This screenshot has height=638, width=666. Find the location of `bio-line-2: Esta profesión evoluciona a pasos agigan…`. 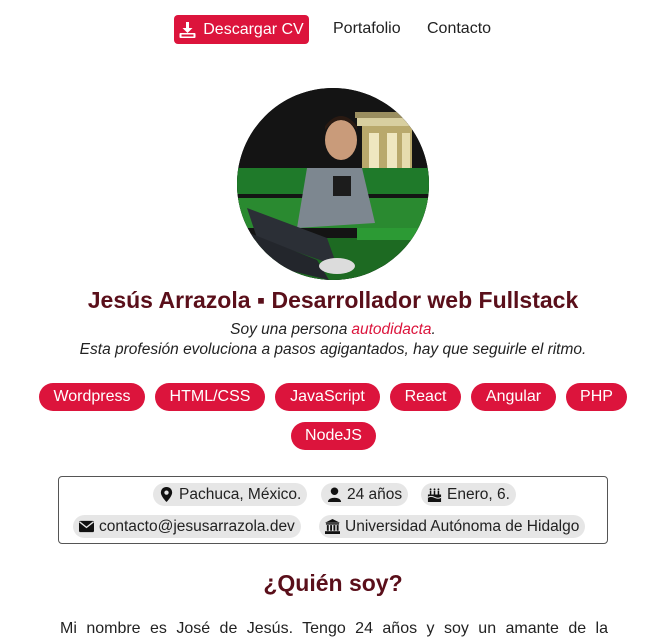

bio-line-2: Esta profesión evoluciona a pasos agigan… is located at coordinates (333, 349).